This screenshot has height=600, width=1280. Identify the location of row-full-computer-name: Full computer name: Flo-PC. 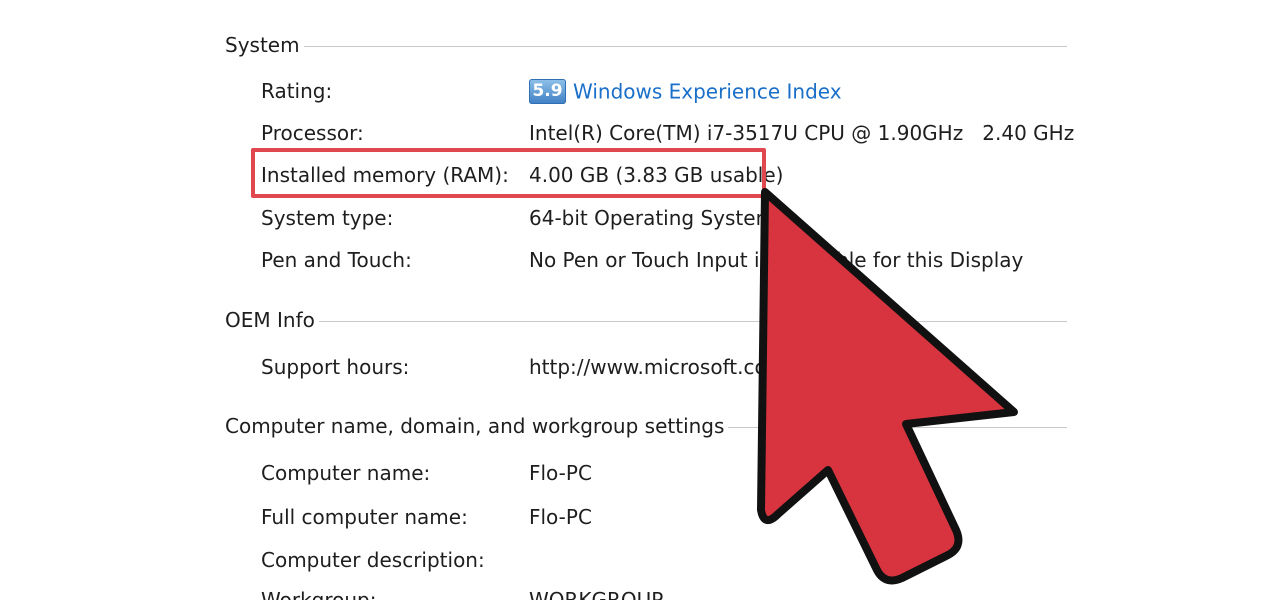
(661, 517).